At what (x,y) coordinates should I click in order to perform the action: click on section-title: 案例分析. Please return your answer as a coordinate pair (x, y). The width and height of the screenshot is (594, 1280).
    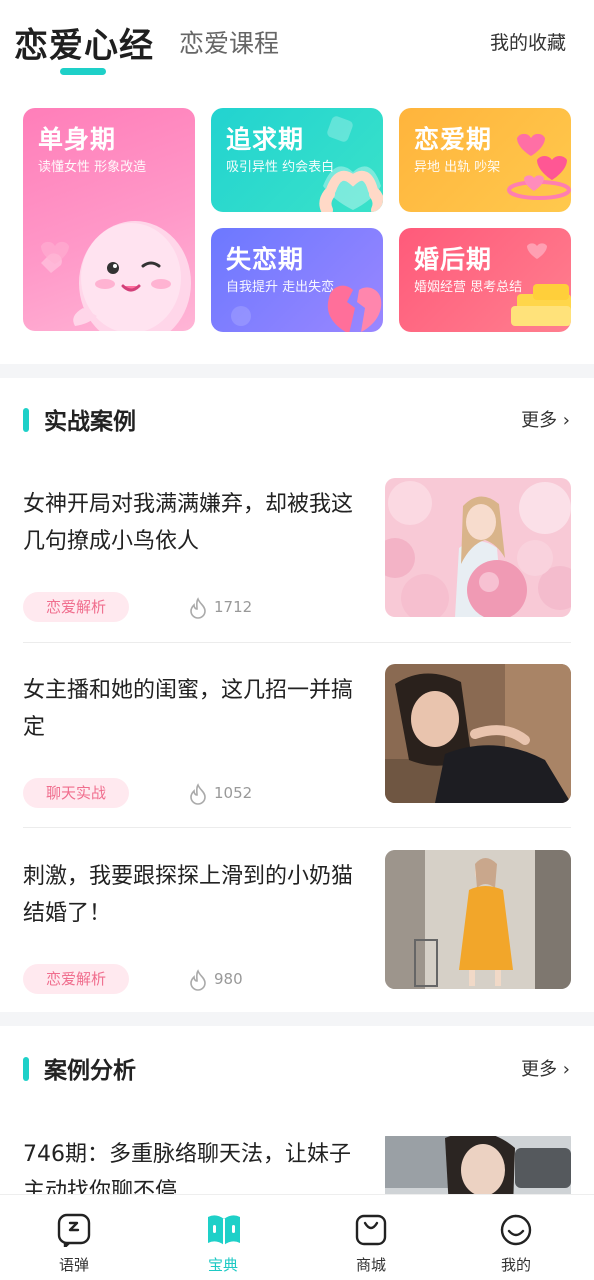
    Looking at the image, I should click on (90, 1071).